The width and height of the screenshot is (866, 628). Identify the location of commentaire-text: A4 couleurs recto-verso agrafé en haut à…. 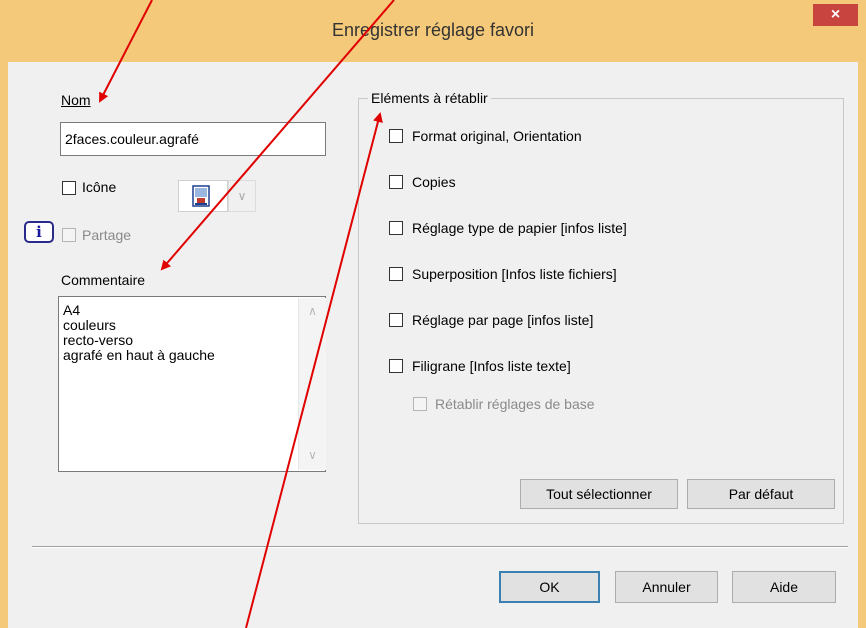
(139, 333).